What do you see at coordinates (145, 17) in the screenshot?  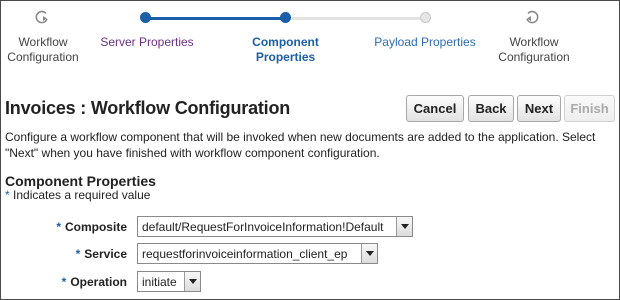 I see `train-stop-server-properties` at bounding box center [145, 17].